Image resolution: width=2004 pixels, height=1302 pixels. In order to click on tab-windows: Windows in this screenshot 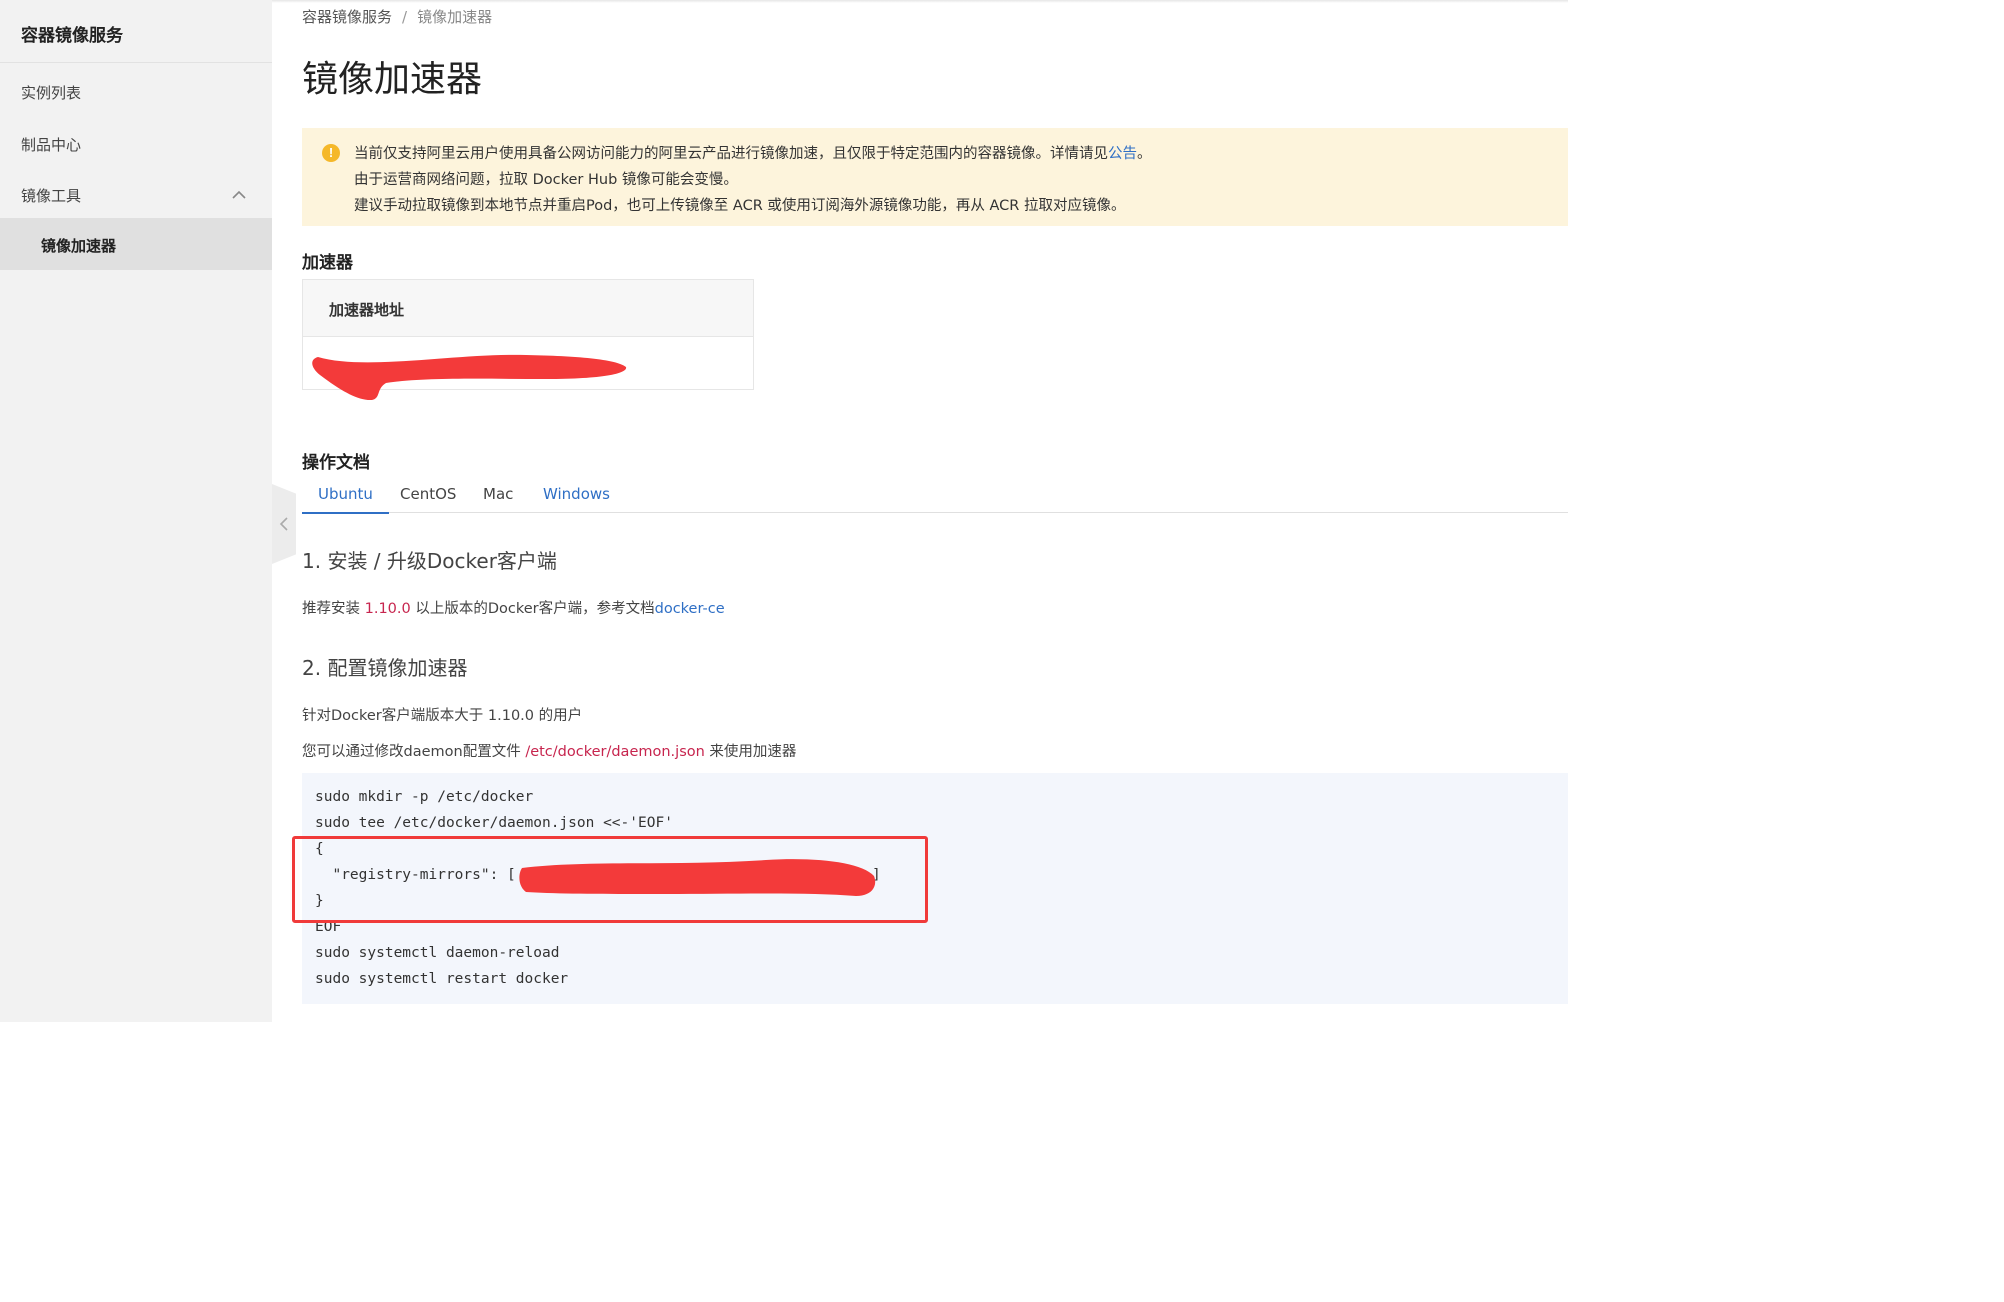, I will do `click(576, 498)`.